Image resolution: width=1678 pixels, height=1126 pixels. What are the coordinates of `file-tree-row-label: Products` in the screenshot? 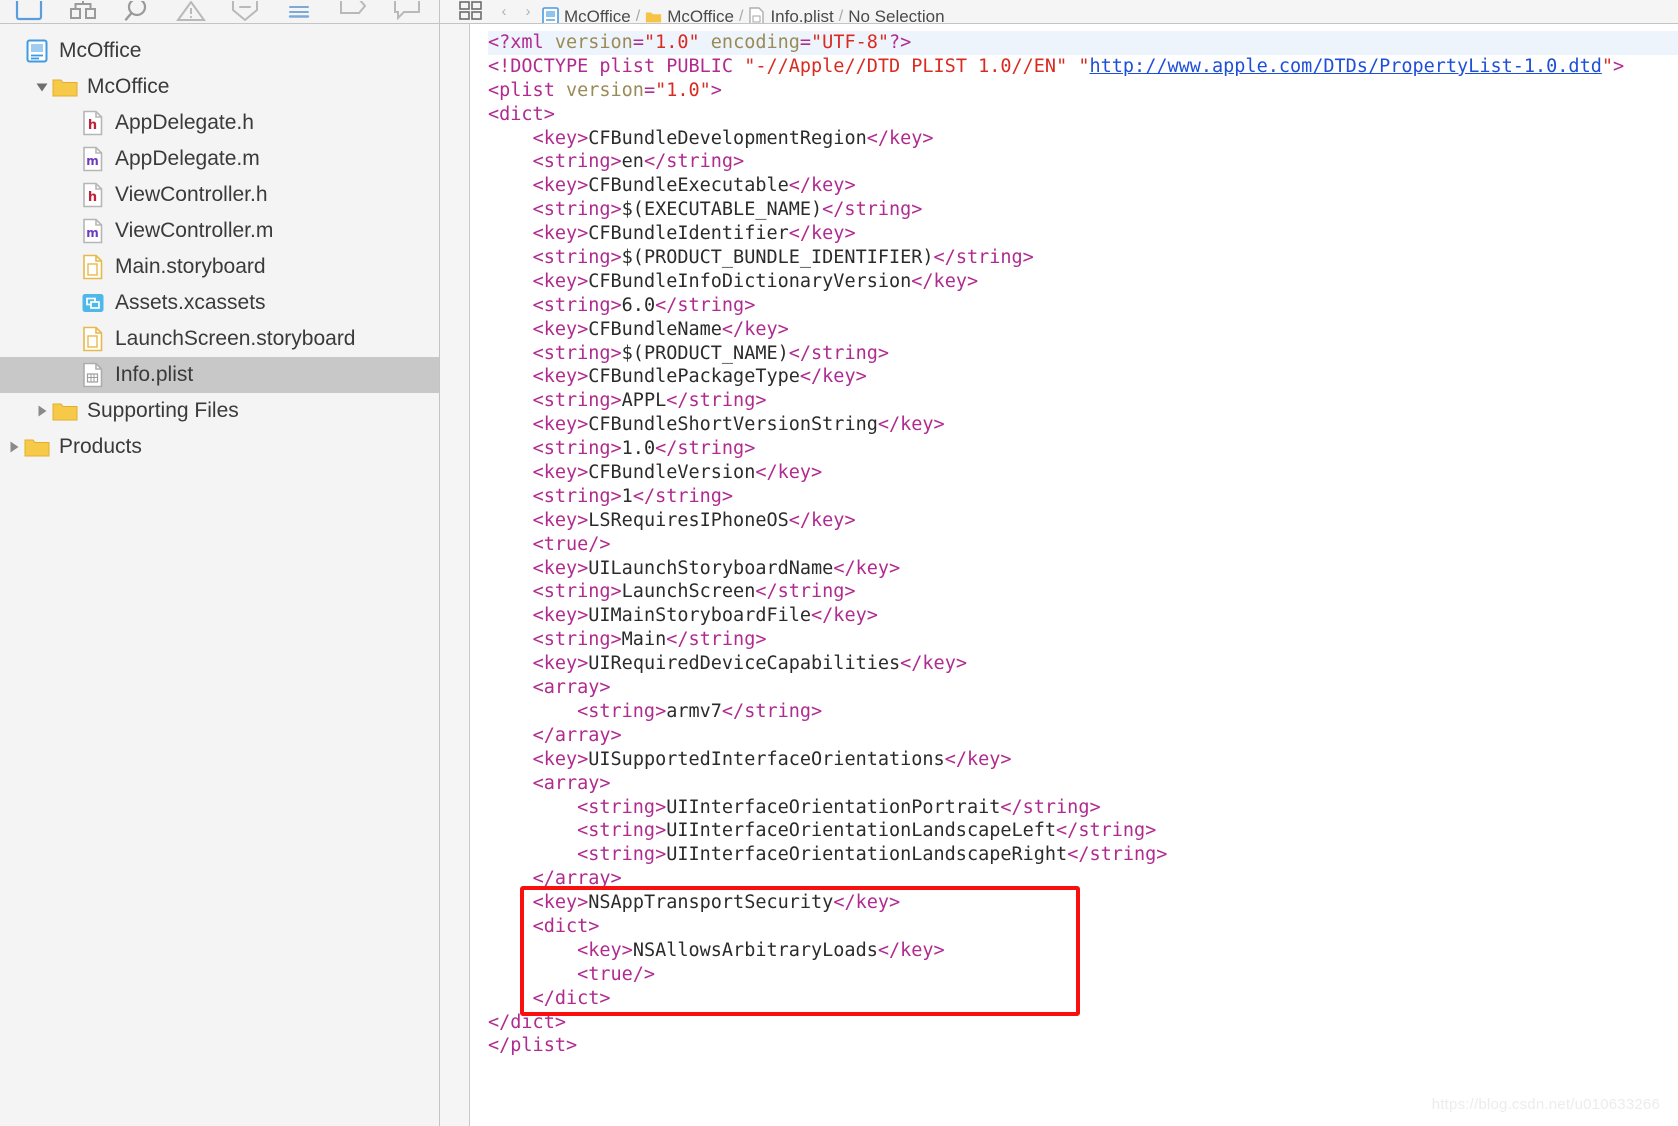 It's located at (100, 446).